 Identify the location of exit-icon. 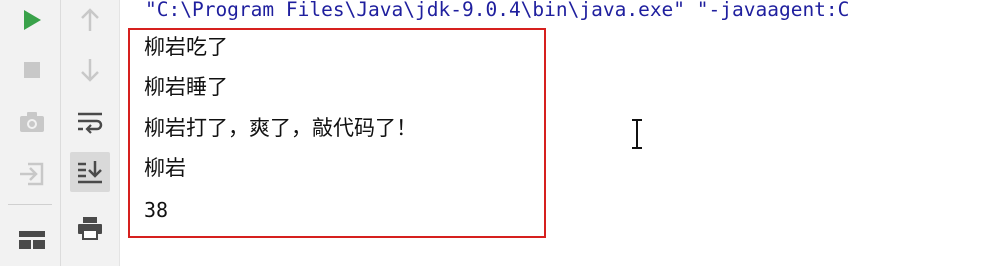
(32, 174).